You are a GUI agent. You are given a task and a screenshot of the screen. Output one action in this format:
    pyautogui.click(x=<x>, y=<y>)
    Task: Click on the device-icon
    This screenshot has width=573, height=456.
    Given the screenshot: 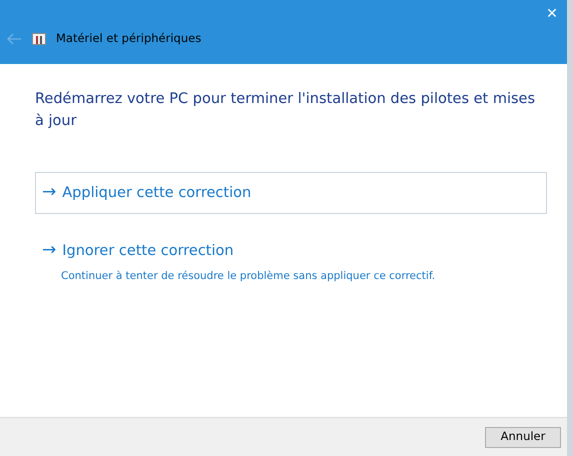 What is the action you would take?
    pyautogui.click(x=39, y=38)
    